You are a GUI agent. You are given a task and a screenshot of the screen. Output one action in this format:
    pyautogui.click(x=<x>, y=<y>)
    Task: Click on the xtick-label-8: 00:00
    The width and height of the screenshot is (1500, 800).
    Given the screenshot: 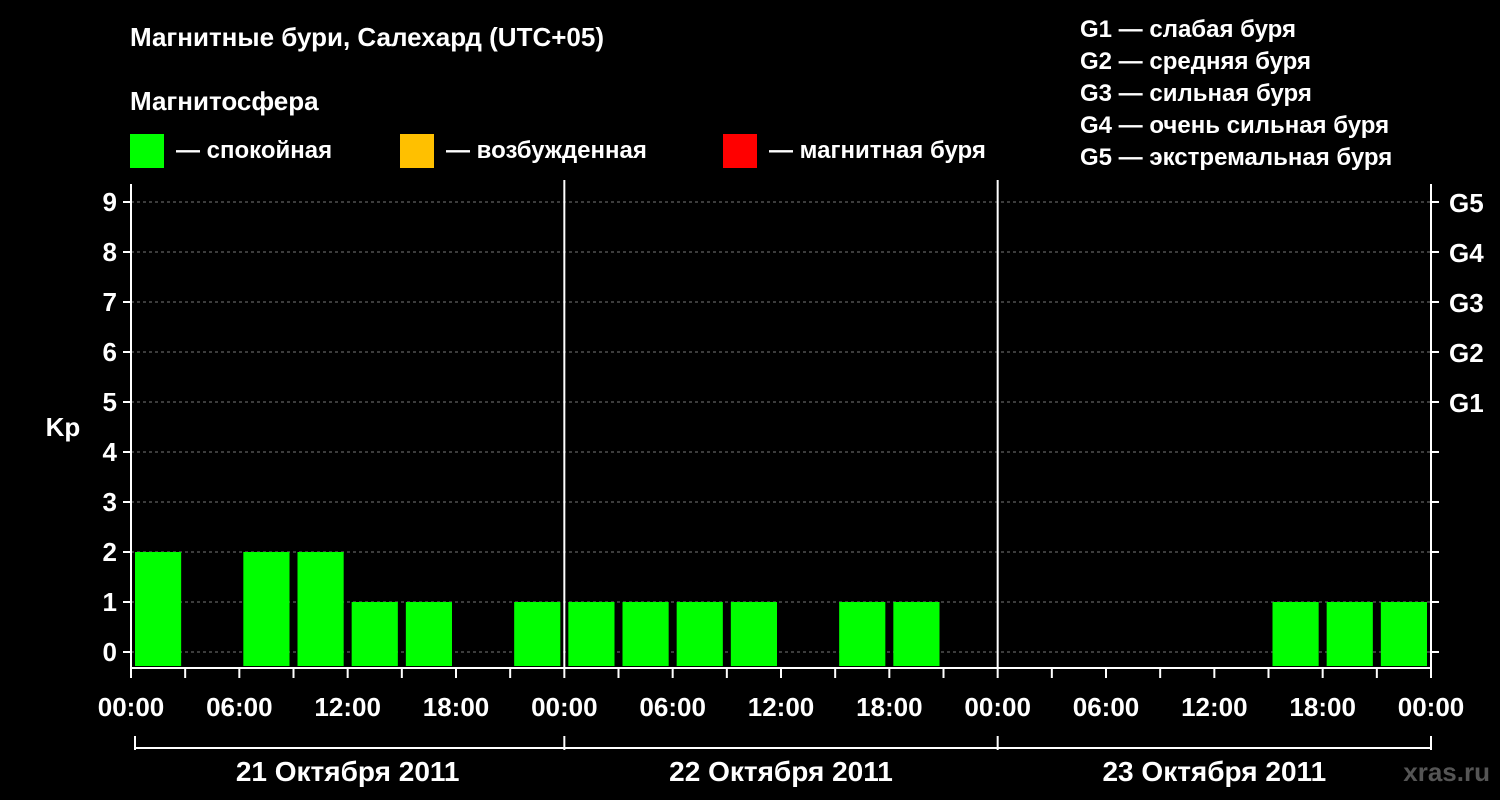 What is the action you would take?
    pyautogui.click(x=997, y=707)
    